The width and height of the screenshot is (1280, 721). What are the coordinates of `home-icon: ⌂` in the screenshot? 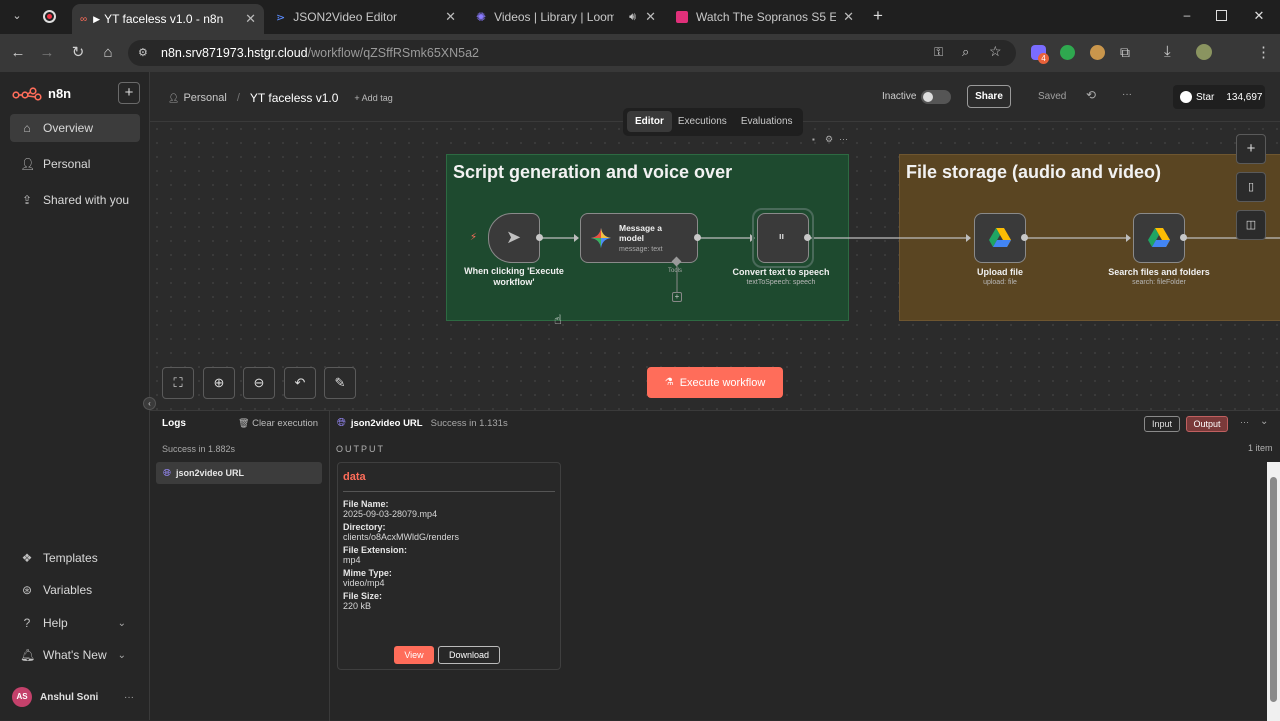 It's located at (108, 53).